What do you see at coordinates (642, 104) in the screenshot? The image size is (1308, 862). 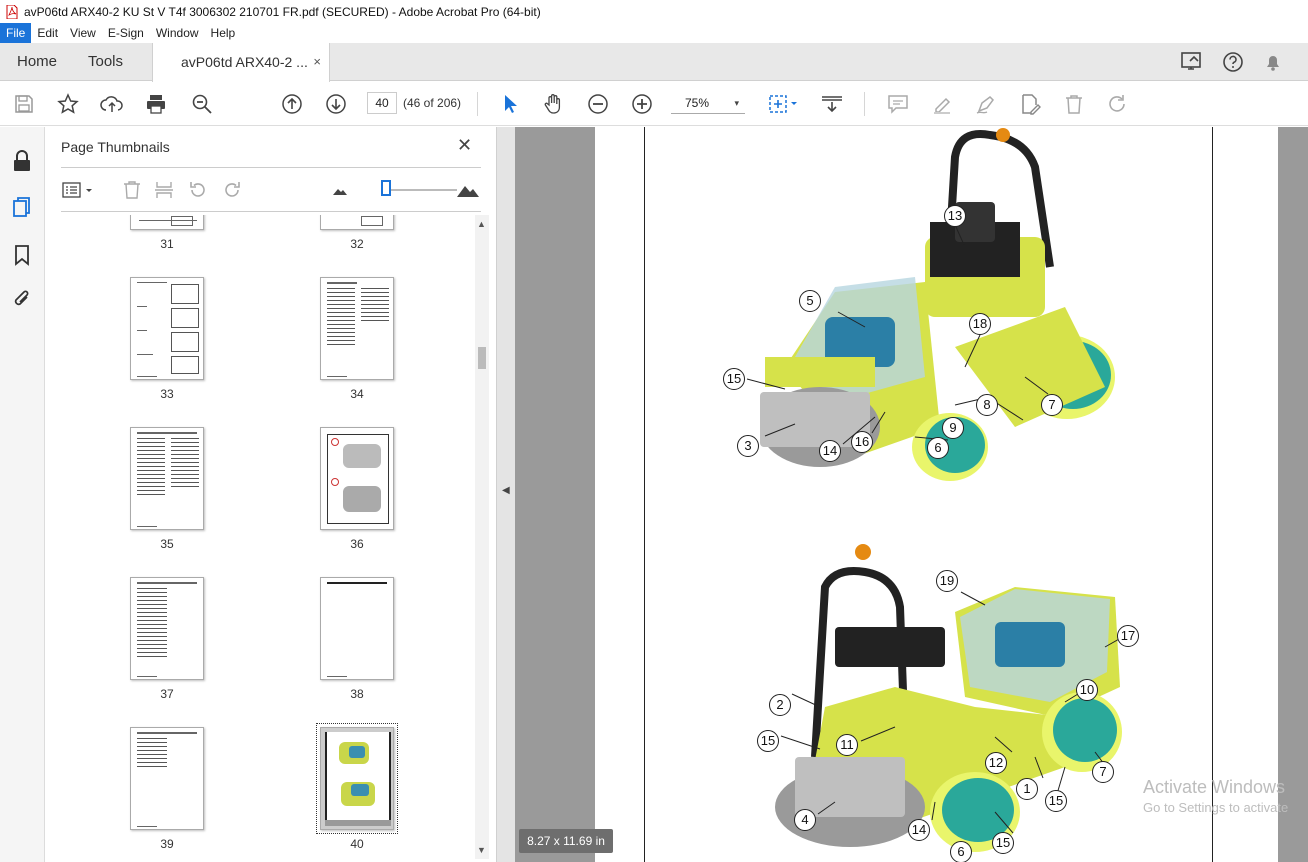 I see `zoom-in-icon` at bounding box center [642, 104].